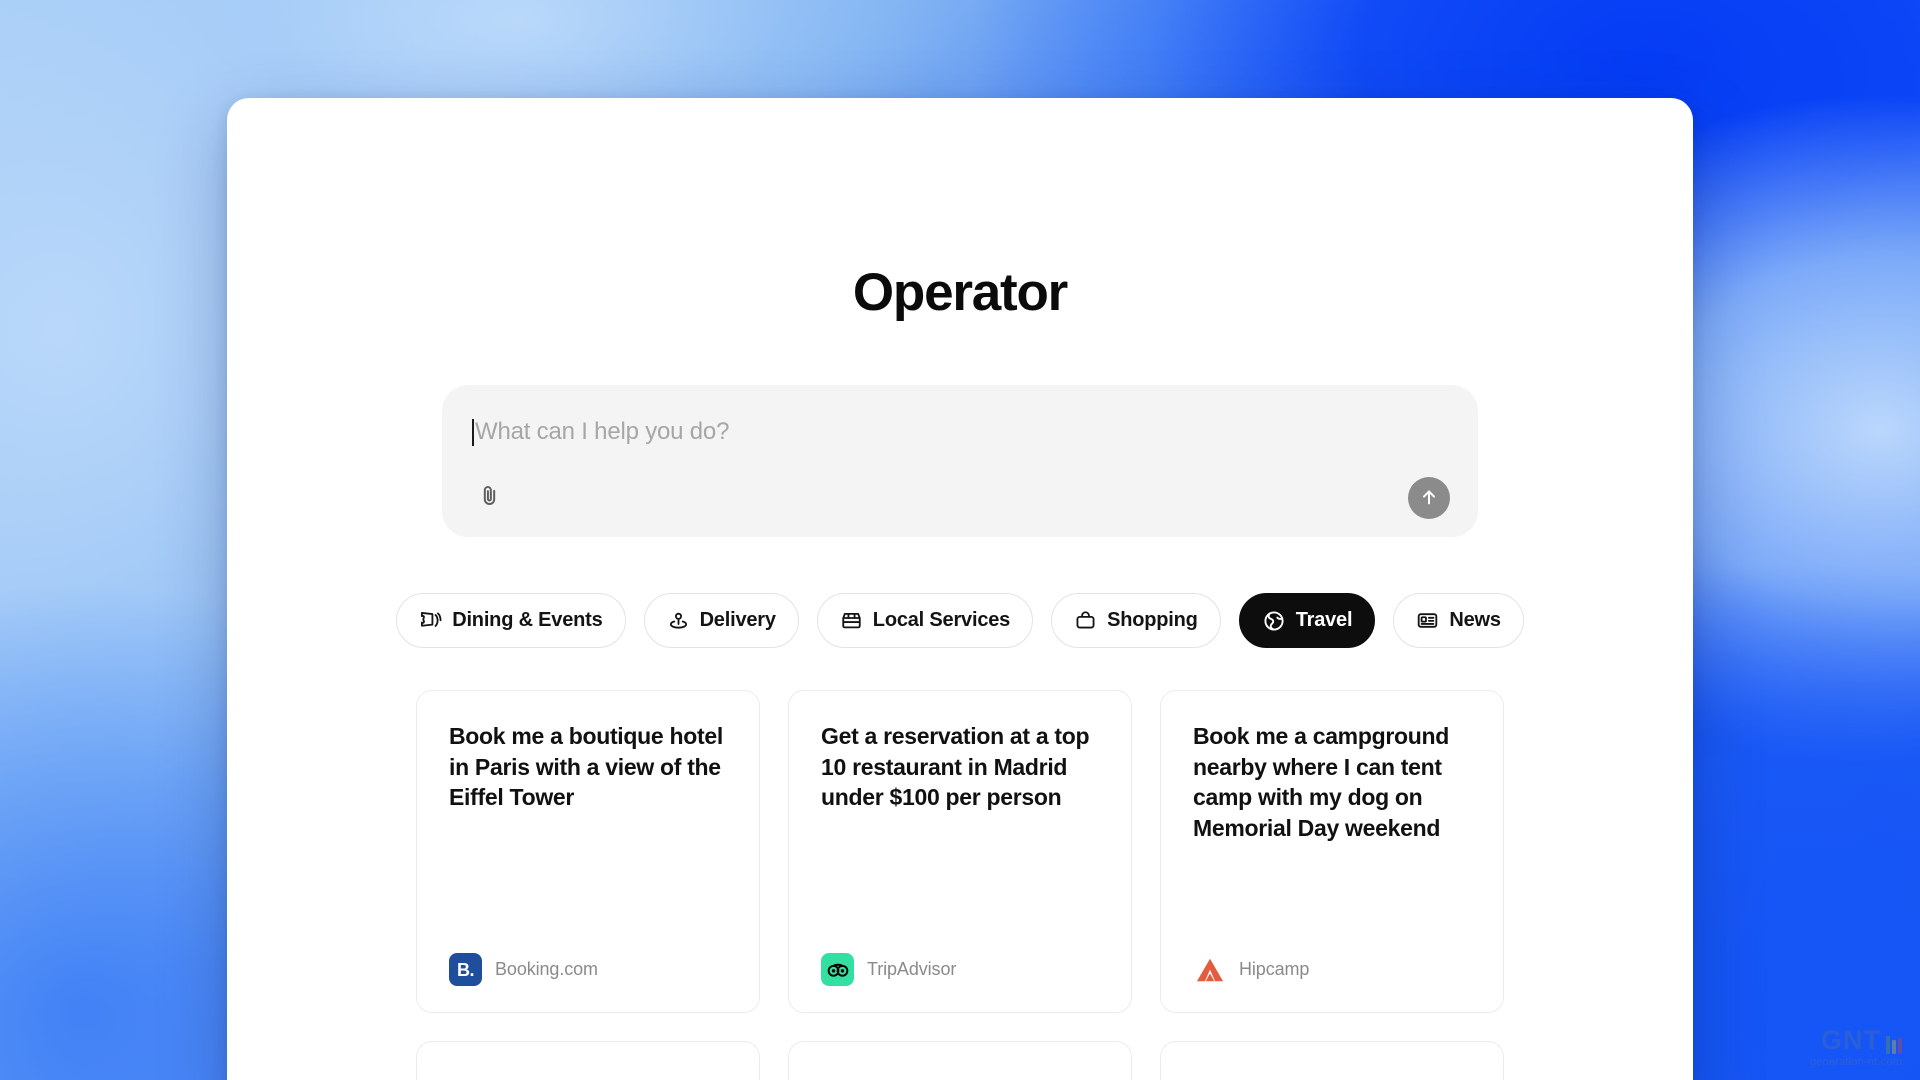  Describe the element at coordinates (941, 620) in the screenshot. I see `category-chip-label: Local Services` at that location.